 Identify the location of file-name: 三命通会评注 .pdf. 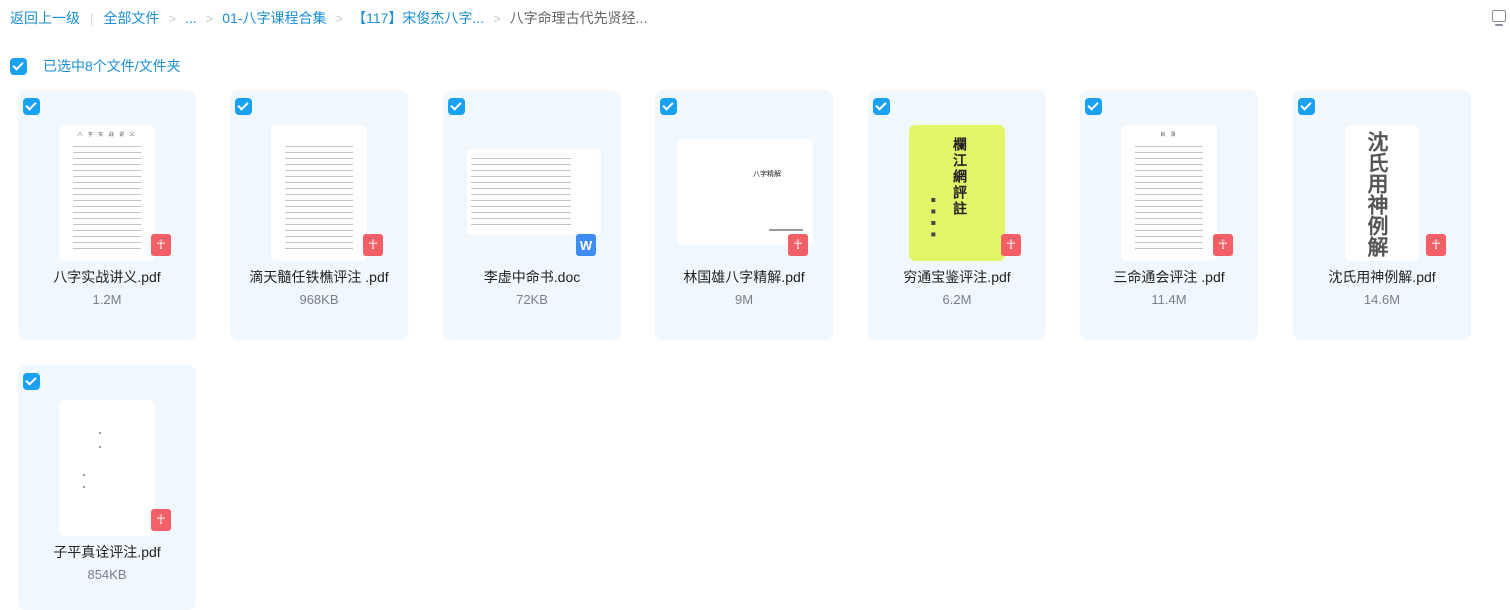
(1169, 277).